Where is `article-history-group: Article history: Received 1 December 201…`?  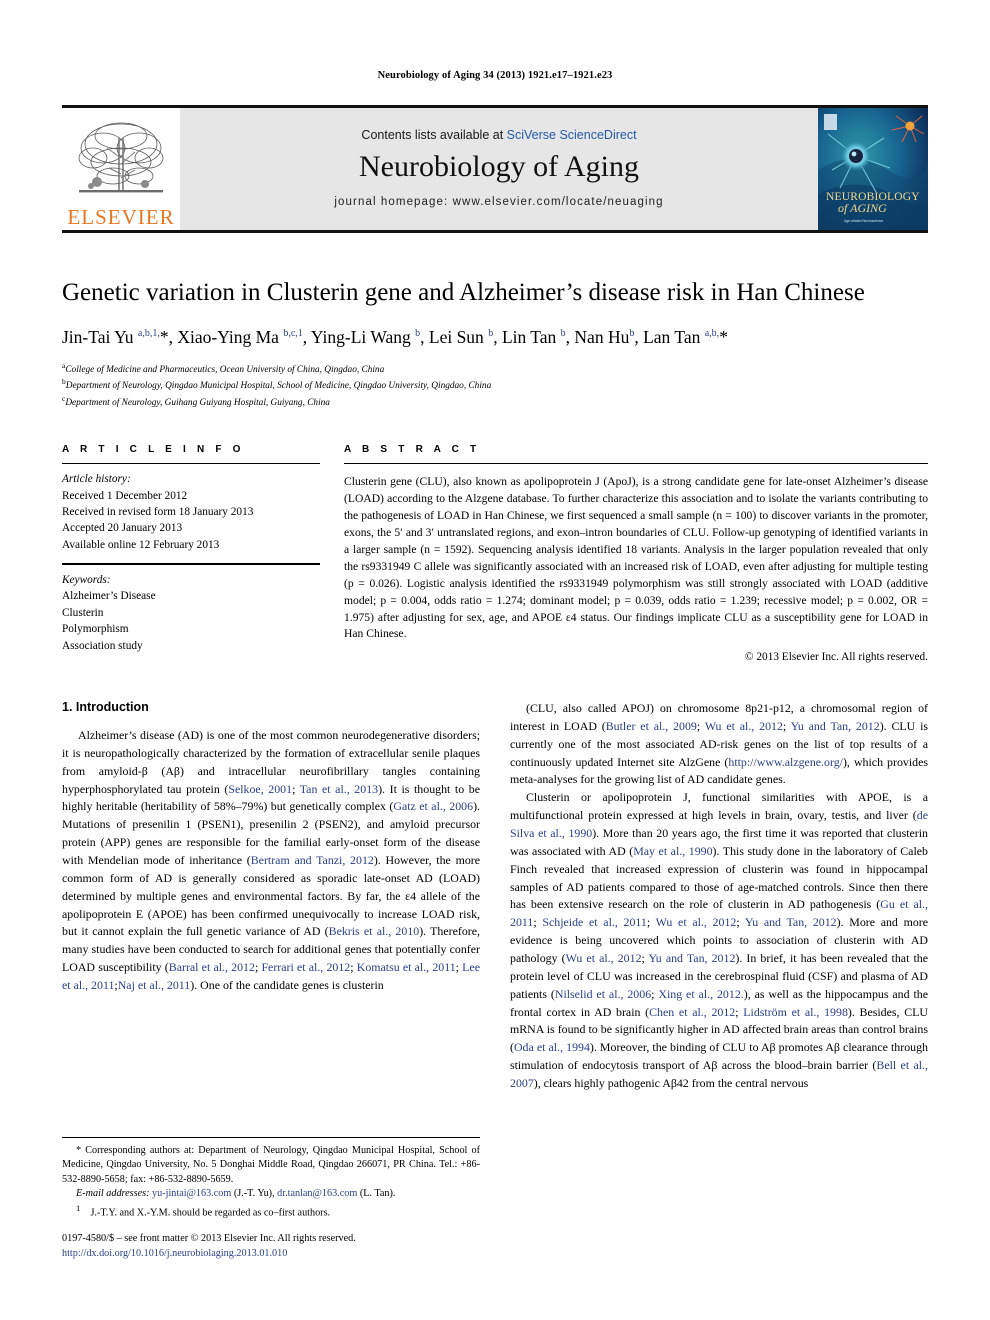 article-history-group: Article history: Received 1 December 201… is located at coordinates (191, 513).